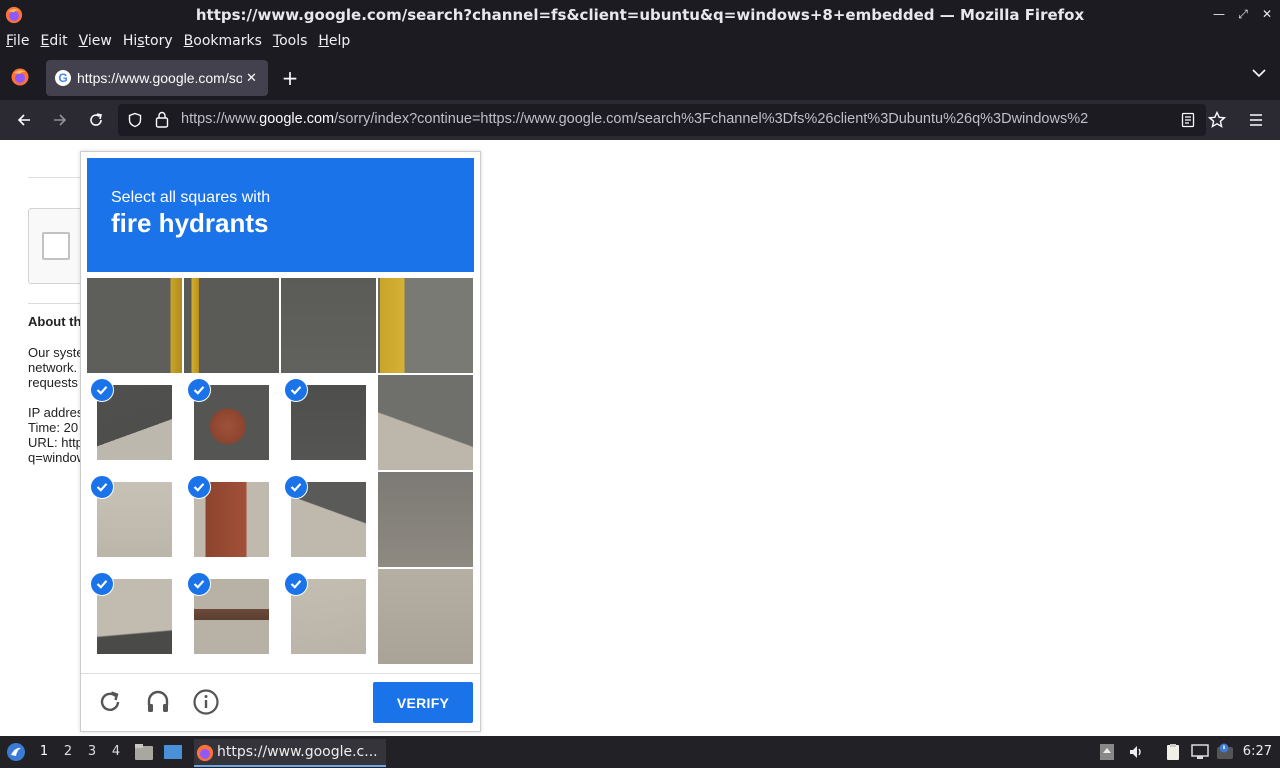 The height and width of the screenshot is (768, 1280). I want to click on menu-bookmarks: Bookmarks, so click(223, 41).